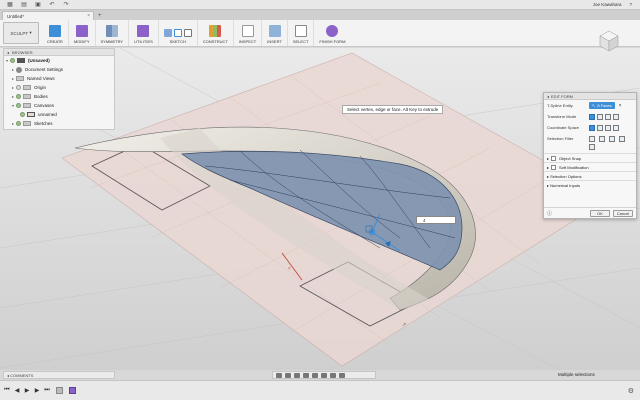 This screenshot has height=400, width=640. I want to click on look-at-icon, so click(288, 375).